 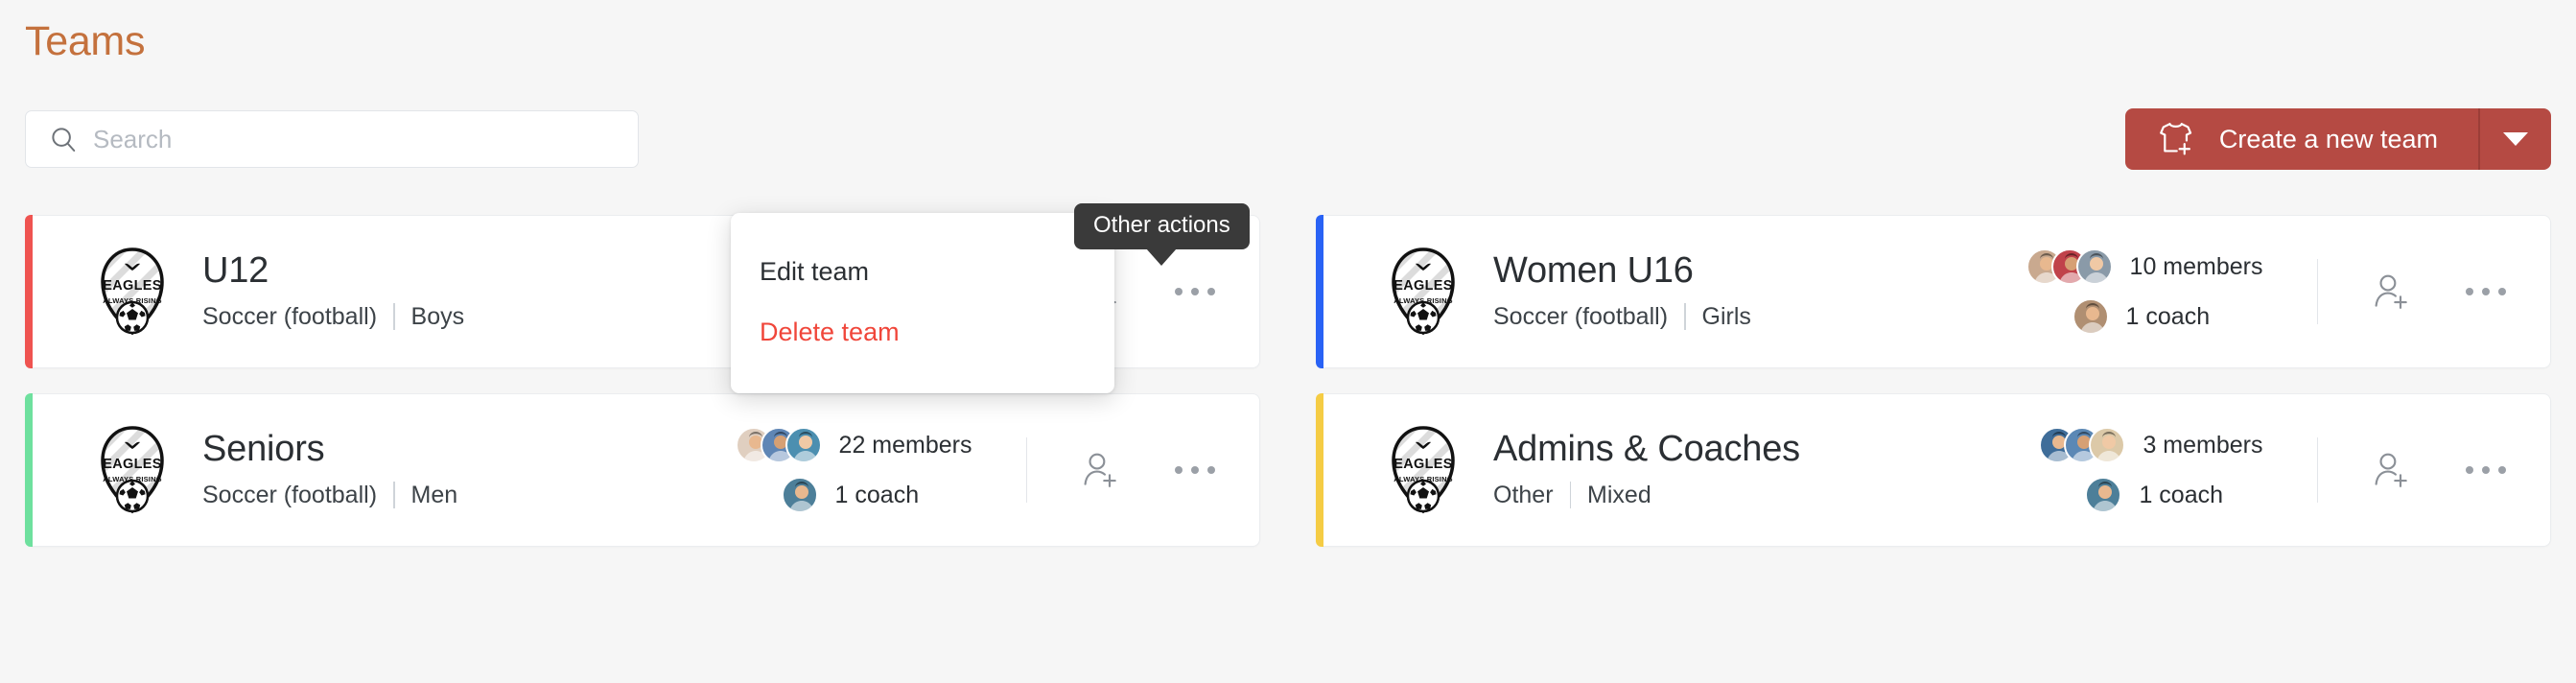 What do you see at coordinates (922, 272) in the screenshot?
I see `menu-item-edit-team: Edit team` at bounding box center [922, 272].